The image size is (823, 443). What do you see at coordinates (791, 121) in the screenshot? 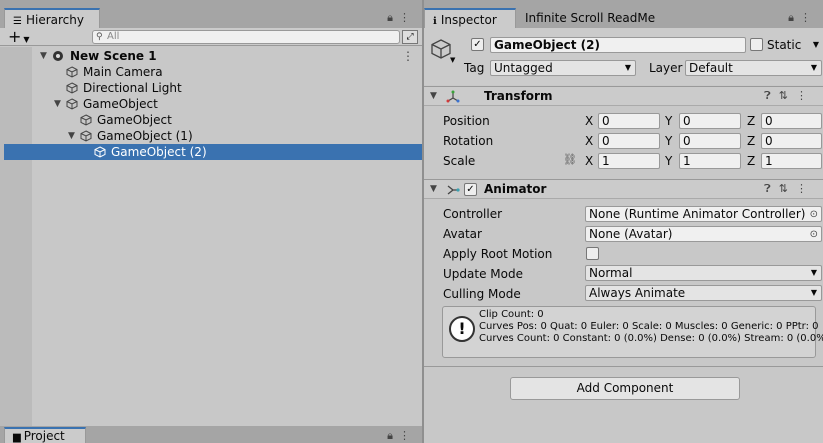
I see `position-z-field: 0` at bounding box center [791, 121].